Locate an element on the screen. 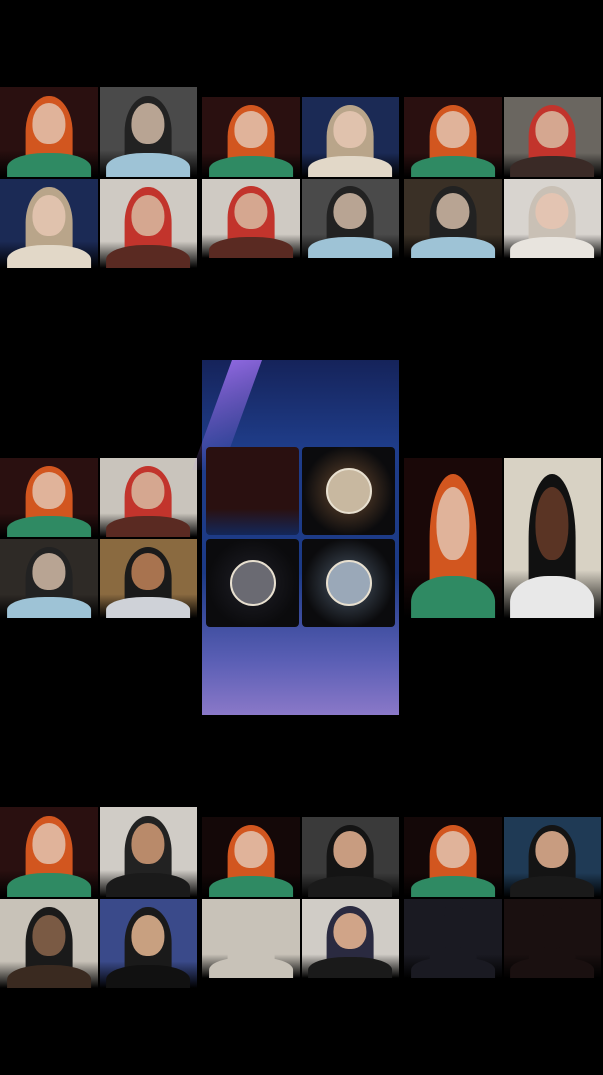 Image resolution: width=603 pixels, height=1075 pixels. center-call-panel is located at coordinates (295, 537).